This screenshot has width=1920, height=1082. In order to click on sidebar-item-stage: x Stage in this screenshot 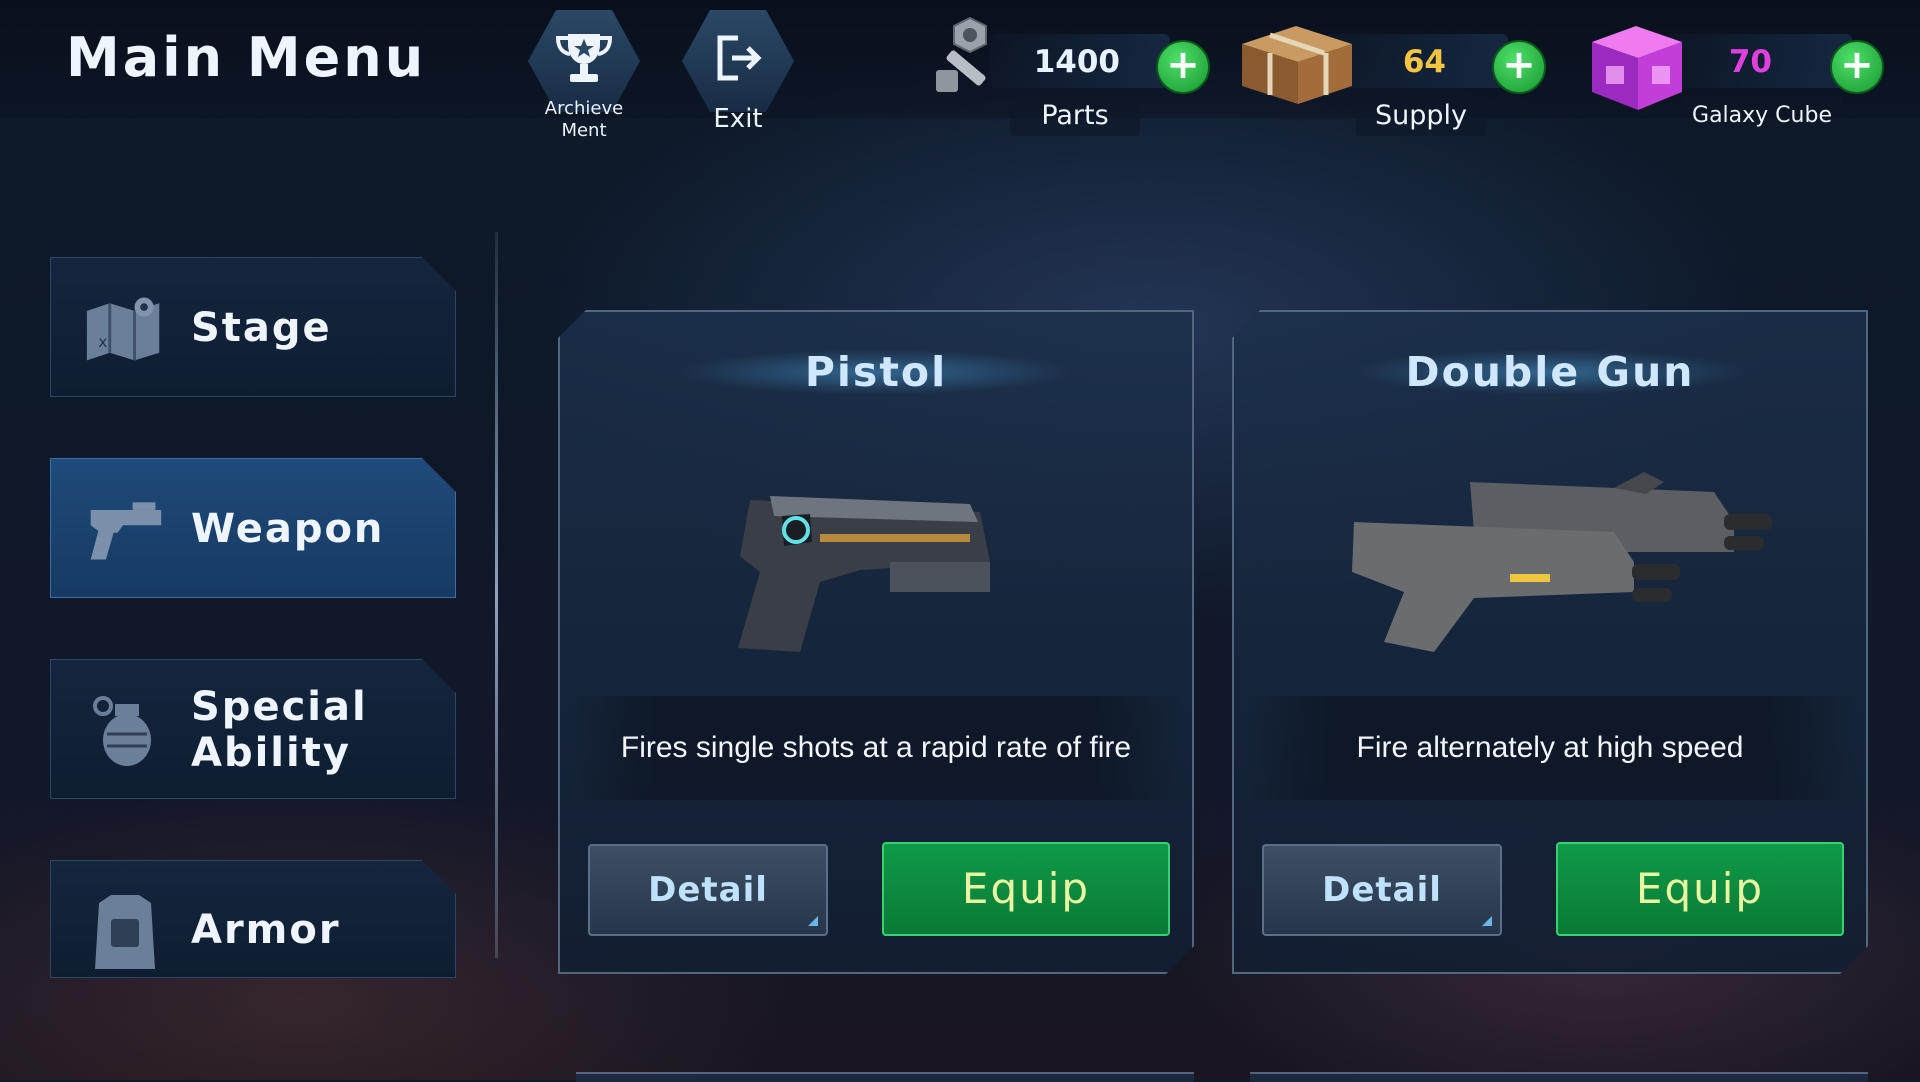, I will do `click(253, 327)`.